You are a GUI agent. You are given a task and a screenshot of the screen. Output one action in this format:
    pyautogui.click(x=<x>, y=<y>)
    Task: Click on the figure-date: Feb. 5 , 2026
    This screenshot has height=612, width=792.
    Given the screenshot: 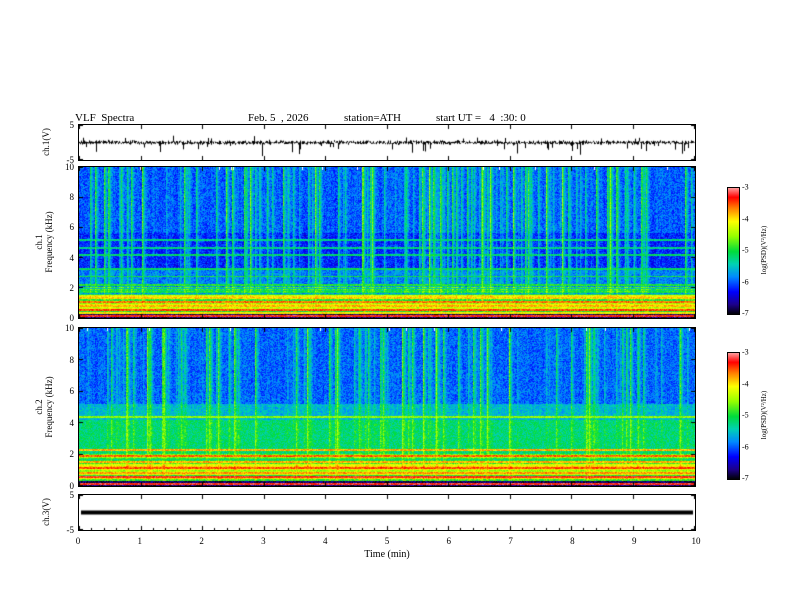 What is the action you would take?
    pyautogui.click(x=278, y=118)
    